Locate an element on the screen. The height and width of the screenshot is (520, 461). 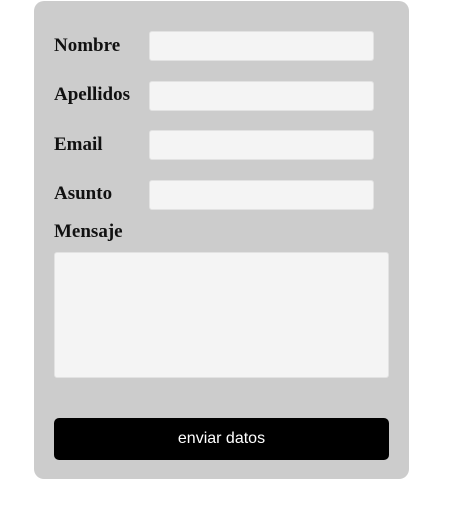
enviar-datos-button: enviar datos is located at coordinates (221, 439).